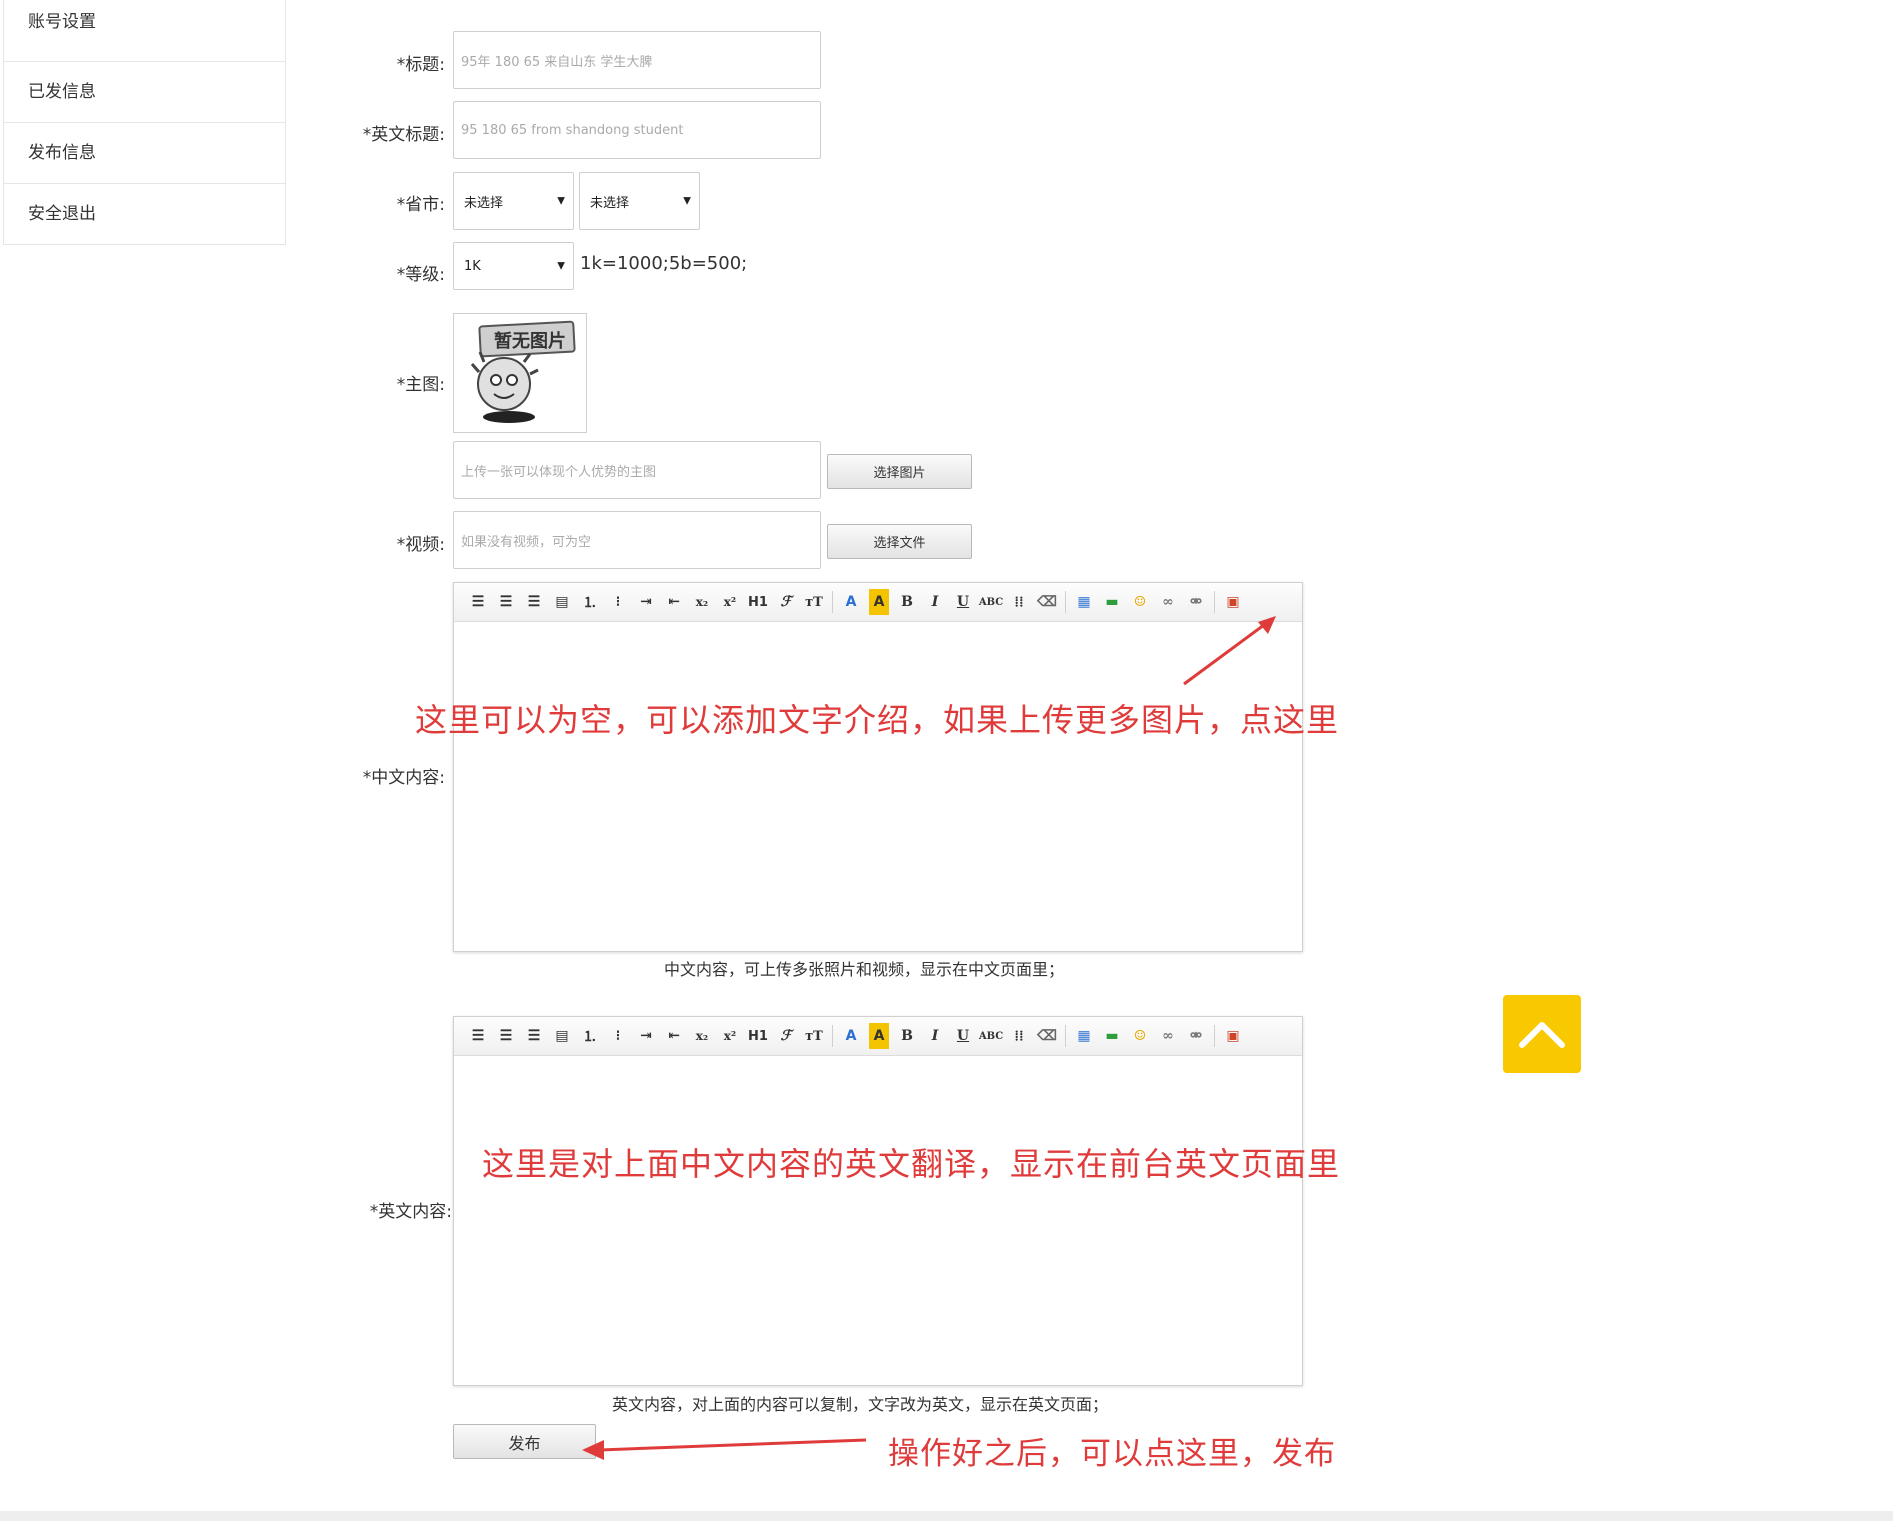 This screenshot has width=1893, height=1521. Describe the element at coordinates (144, 152) in the screenshot. I see `sidebar-item-publish: 发布信息` at that location.